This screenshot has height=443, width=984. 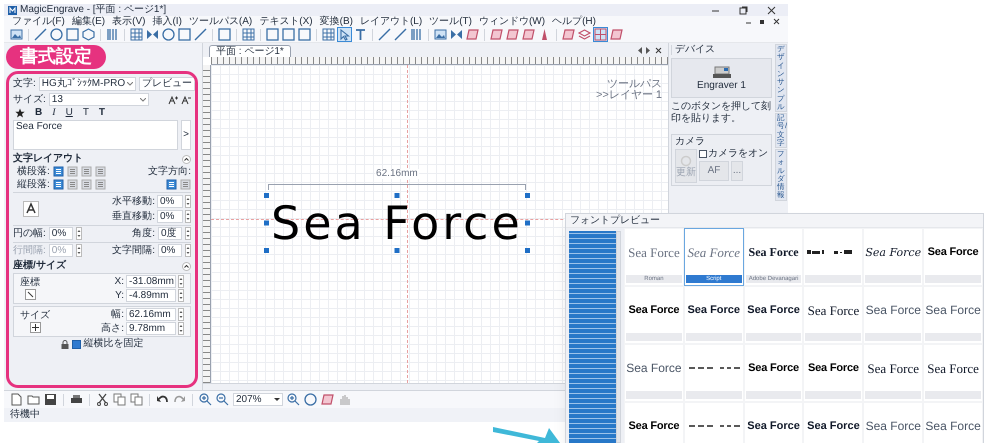 I want to click on save-icon, so click(x=50, y=399).